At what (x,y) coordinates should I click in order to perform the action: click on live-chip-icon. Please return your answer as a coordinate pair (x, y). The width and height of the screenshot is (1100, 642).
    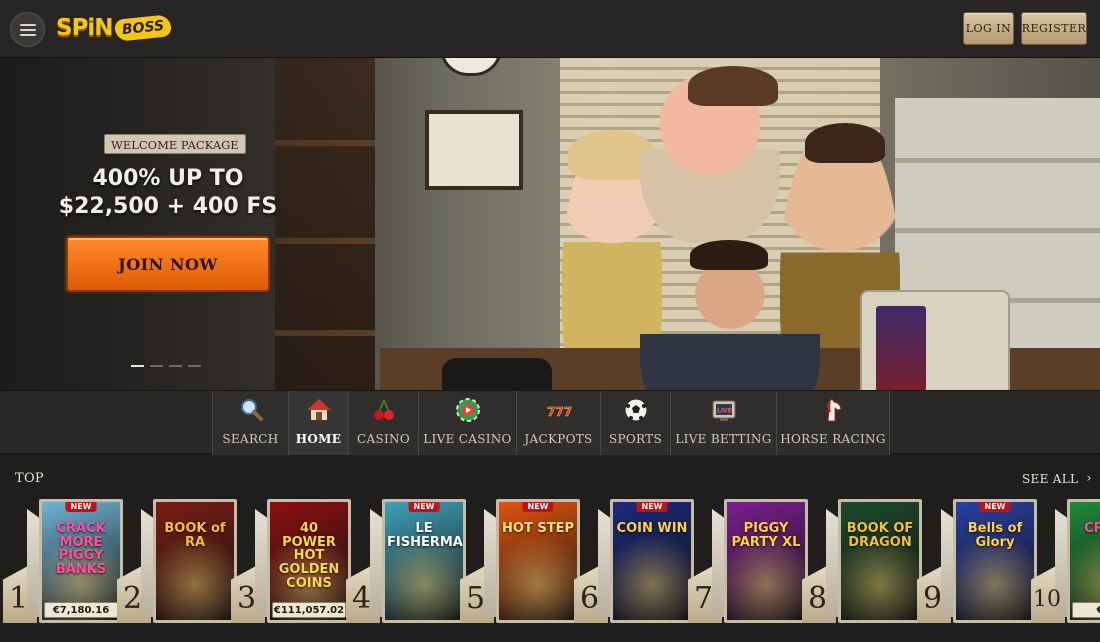
    Looking at the image, I should click on (468, 410).